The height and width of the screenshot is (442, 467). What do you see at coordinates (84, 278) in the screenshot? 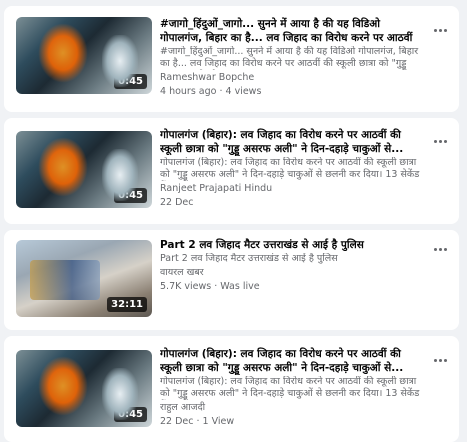
I see `video-thumbnail: 32:11` at bounding box center [84, 278].